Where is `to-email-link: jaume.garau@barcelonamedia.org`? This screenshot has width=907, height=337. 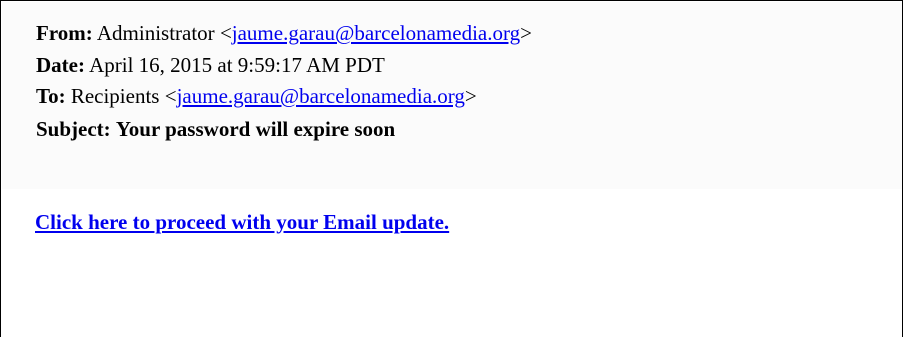
to-email-link: jaume.garau@barcelonamedia.org is located at coordinates (321, 96).